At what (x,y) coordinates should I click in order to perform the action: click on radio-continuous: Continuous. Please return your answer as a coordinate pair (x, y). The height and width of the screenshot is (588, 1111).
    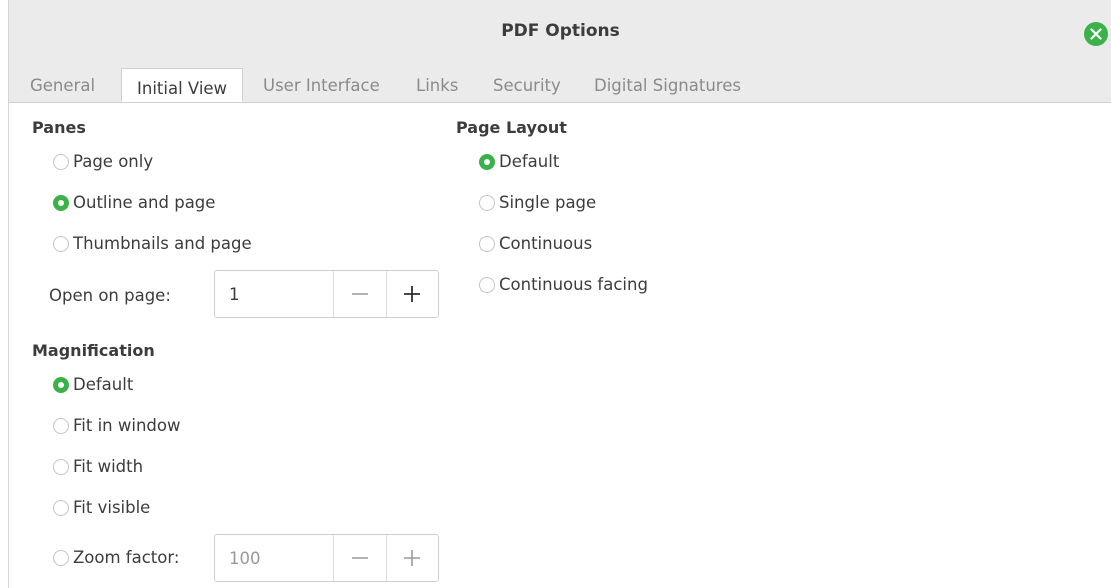
    Looking at the image, I should click on (535, 243).